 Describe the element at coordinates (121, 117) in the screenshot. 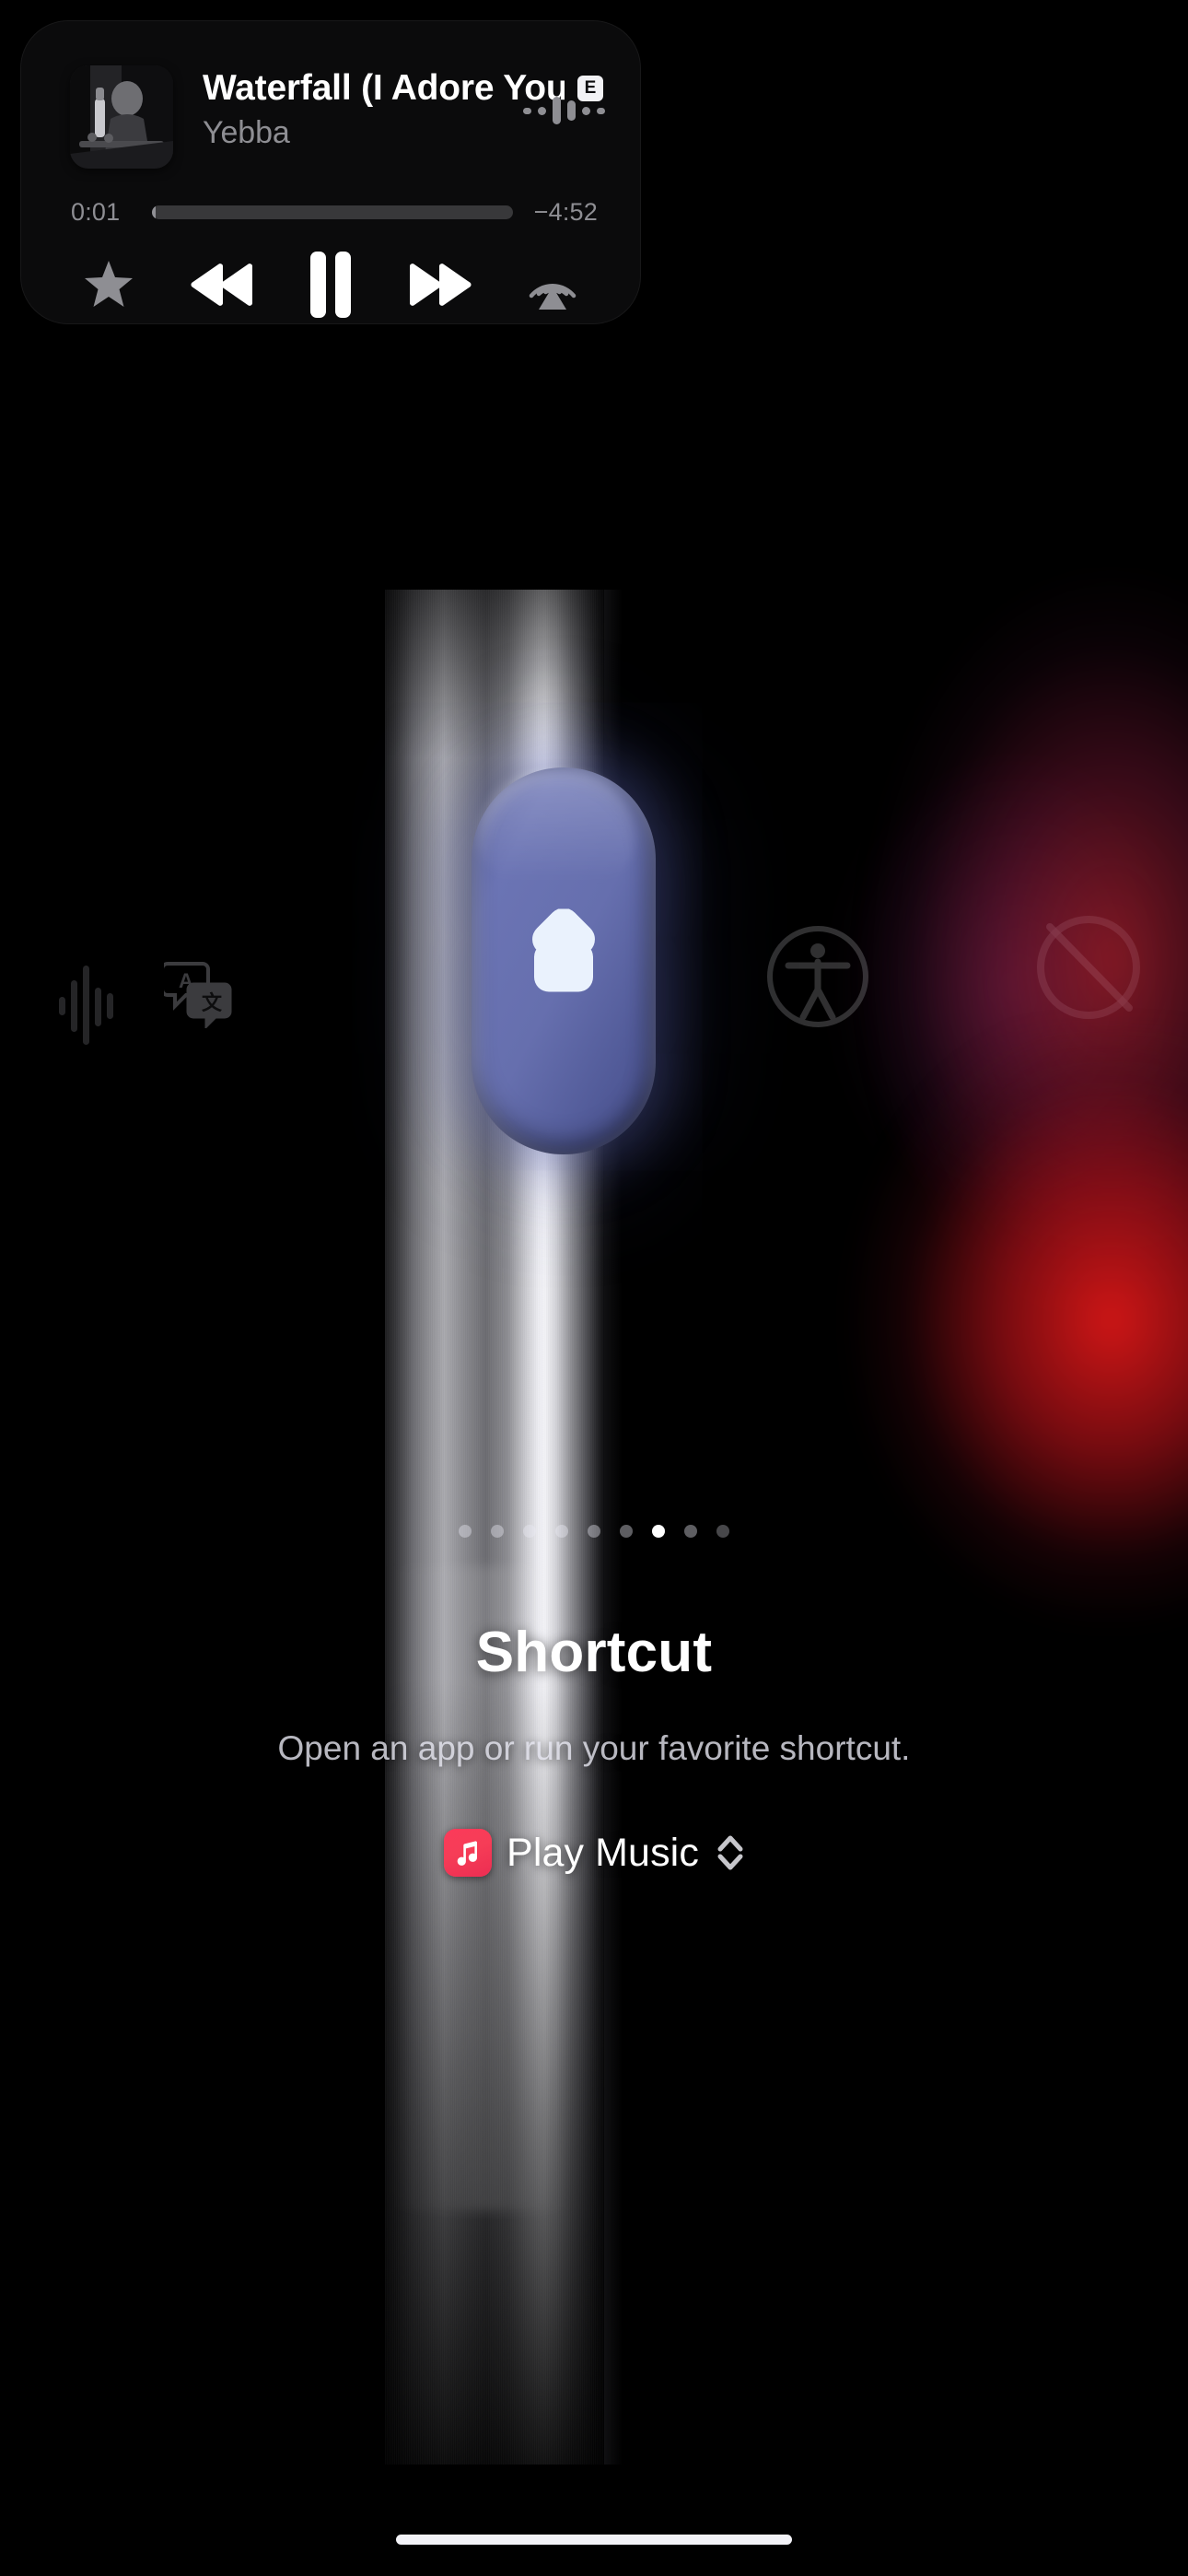

I see `album-artwork` at that location.